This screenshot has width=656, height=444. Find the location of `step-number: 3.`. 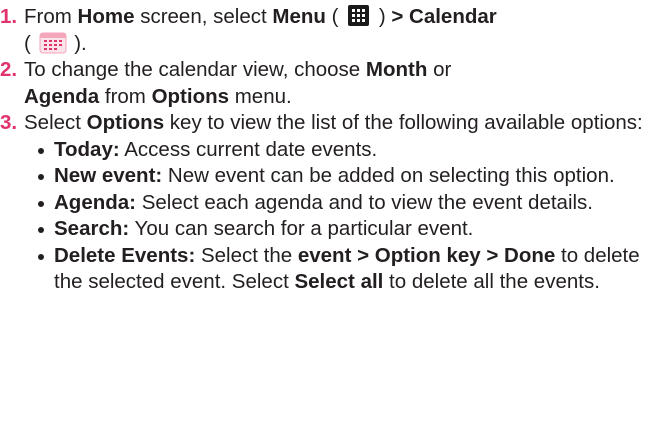

step-number: 3. is located at coordinates (9, 122).